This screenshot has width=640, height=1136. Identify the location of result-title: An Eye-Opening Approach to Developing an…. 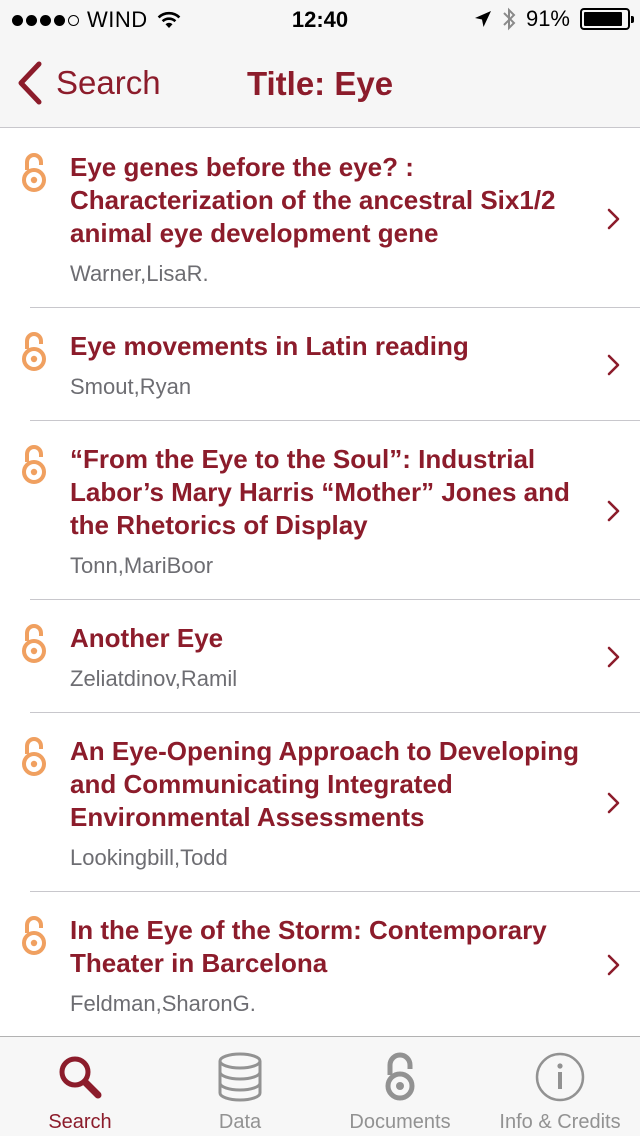
(324, 784).